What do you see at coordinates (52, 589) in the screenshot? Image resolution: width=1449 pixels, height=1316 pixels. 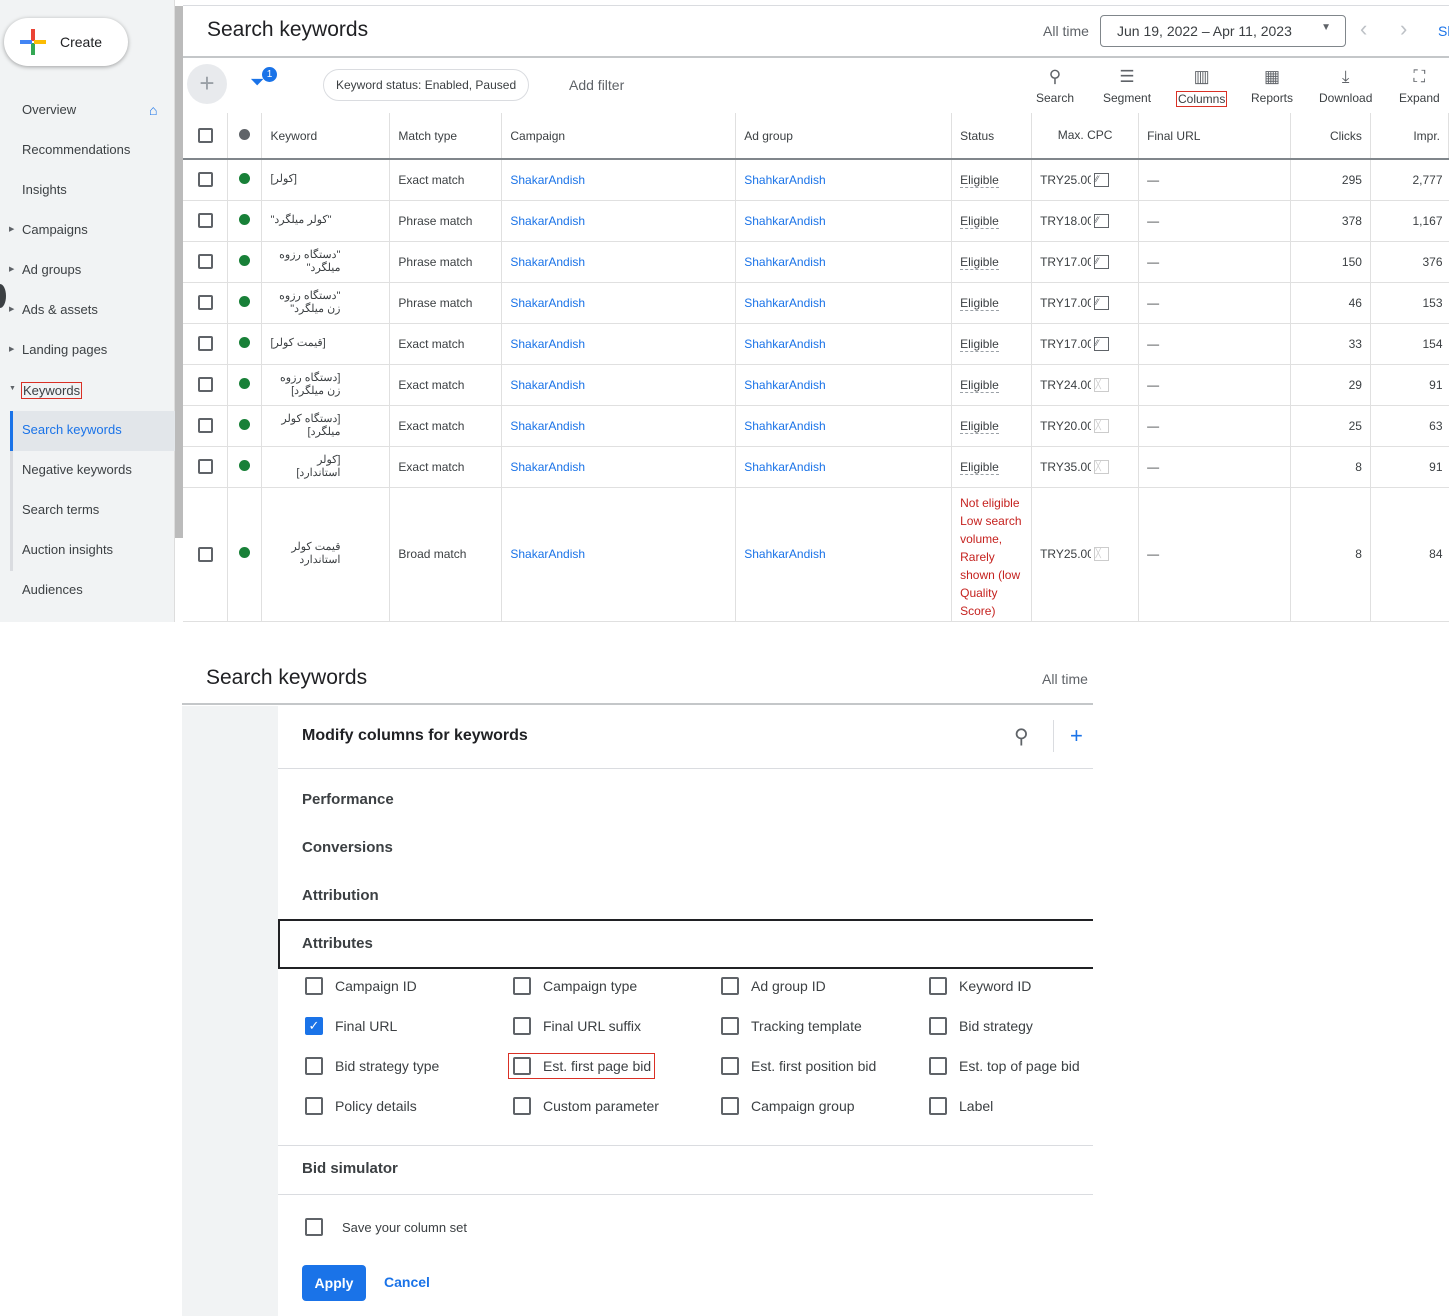 I see `sidebar-item: Audiences` at bounding box center [52, 589].